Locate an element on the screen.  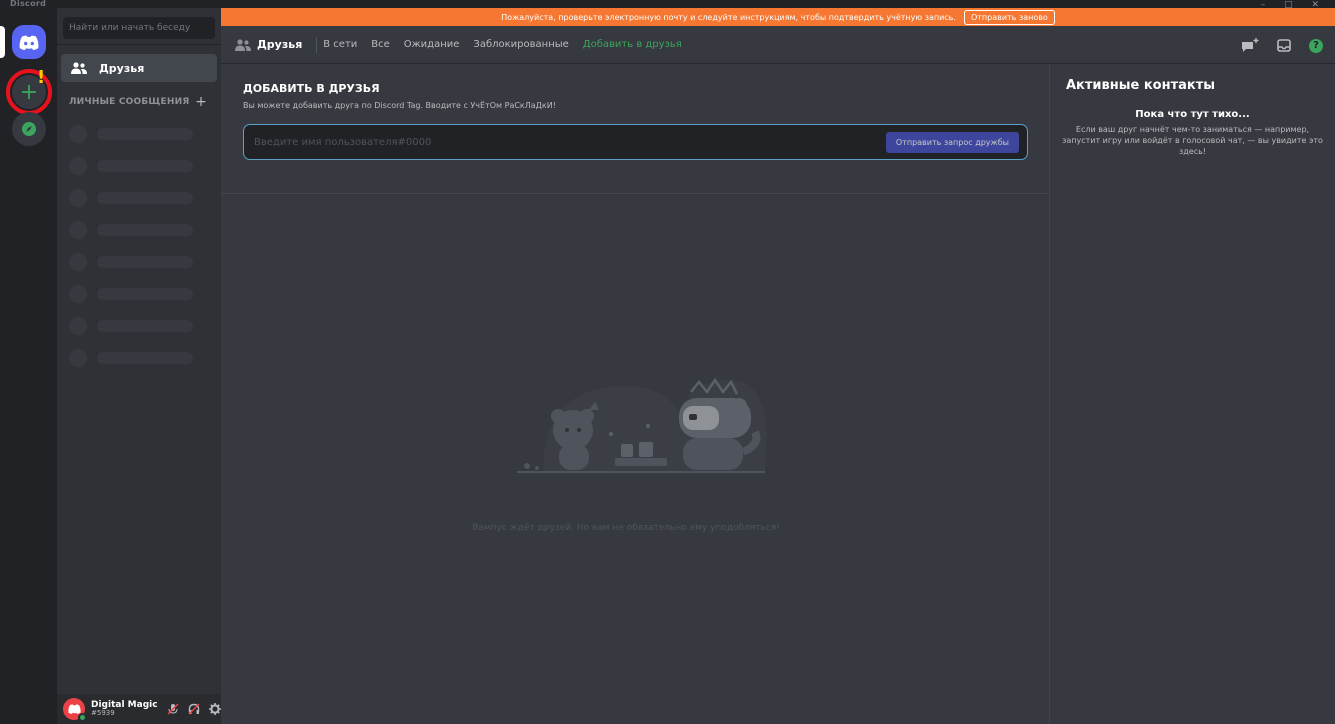
divider is located at coordinates (317, 44).